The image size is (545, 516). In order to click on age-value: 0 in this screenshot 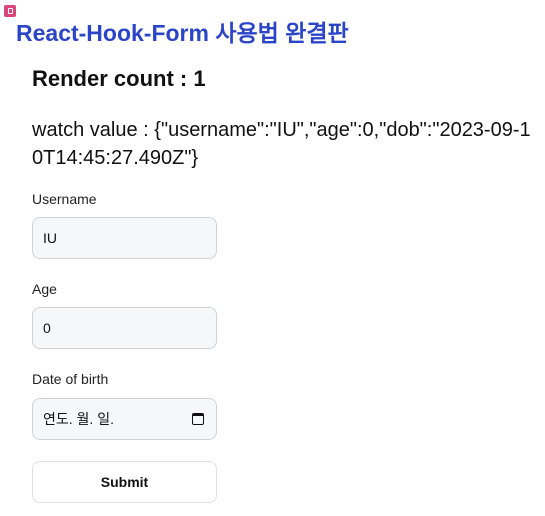, I will do `click(47, 328)`.